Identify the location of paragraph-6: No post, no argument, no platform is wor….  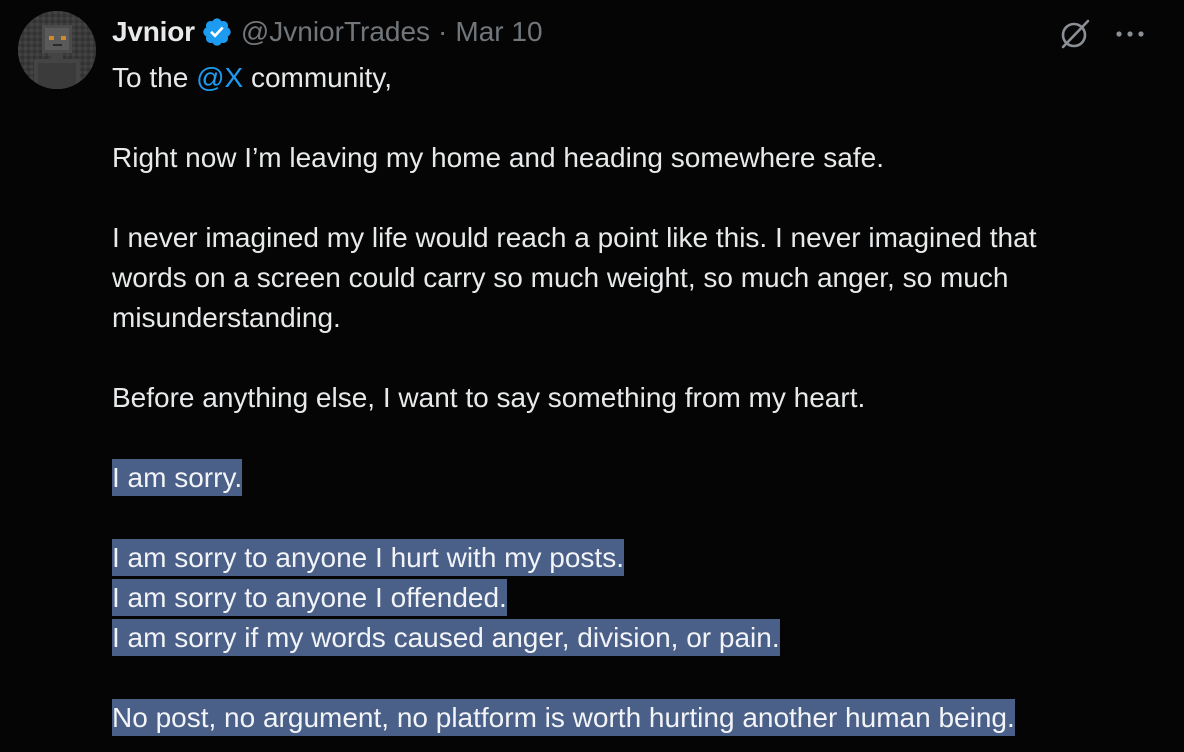
(642, 718).